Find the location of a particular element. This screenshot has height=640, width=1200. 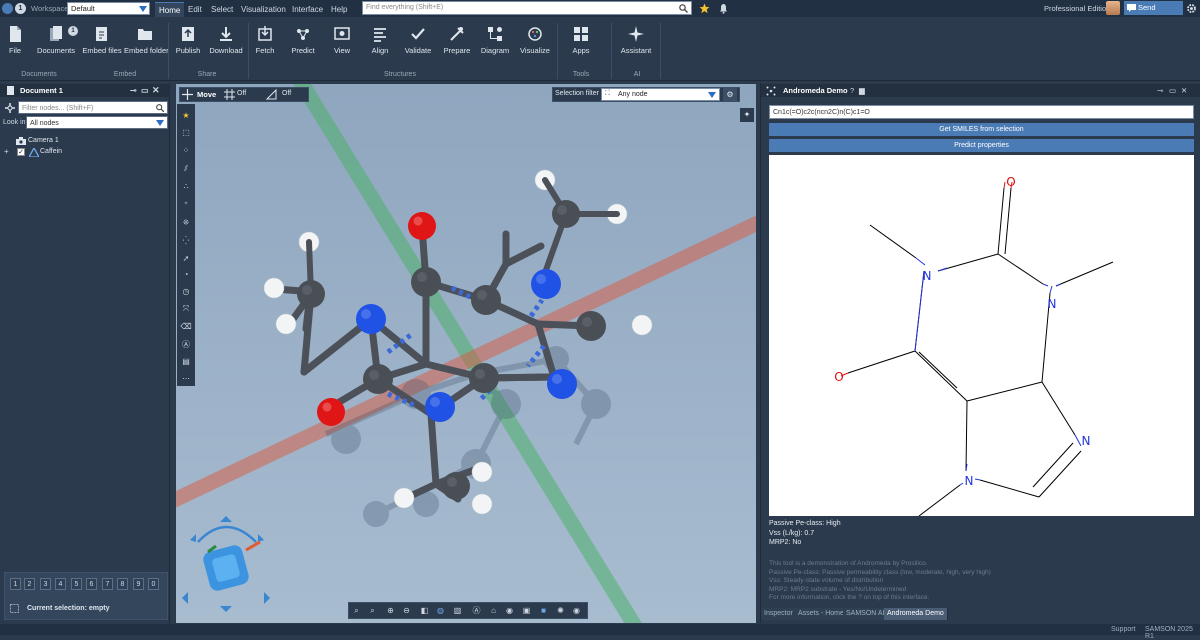

lasso-icon: ⫽ is located at coordinates (186, 169).